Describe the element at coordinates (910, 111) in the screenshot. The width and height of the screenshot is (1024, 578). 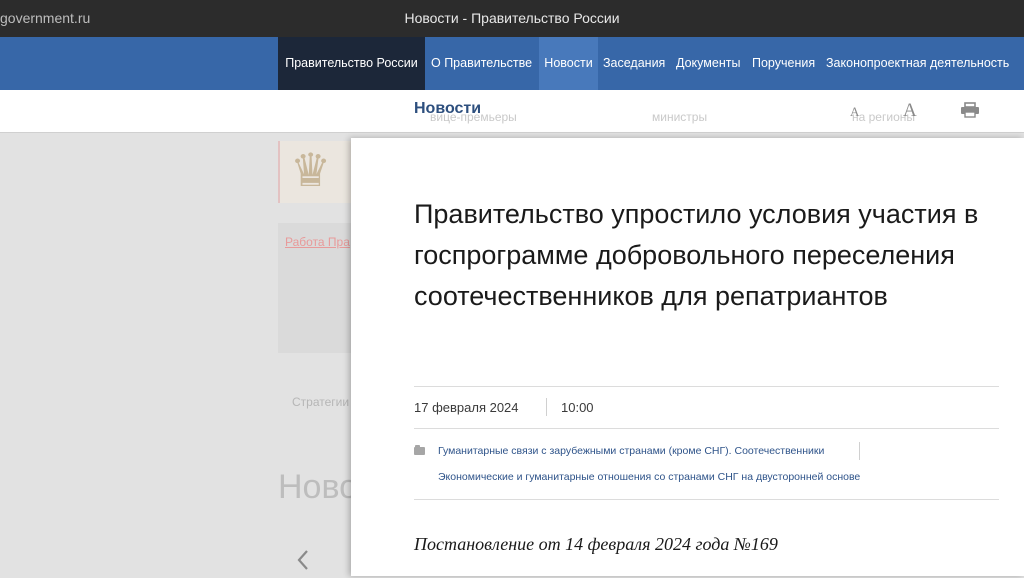
I see `font-increase-button: A` at that location.